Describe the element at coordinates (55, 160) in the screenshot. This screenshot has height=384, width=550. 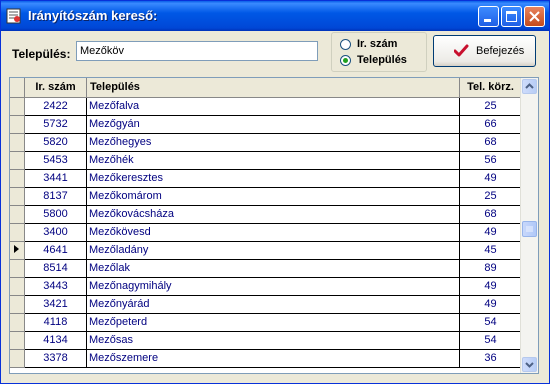
I see `postal-code-cell: 5453` at that location.